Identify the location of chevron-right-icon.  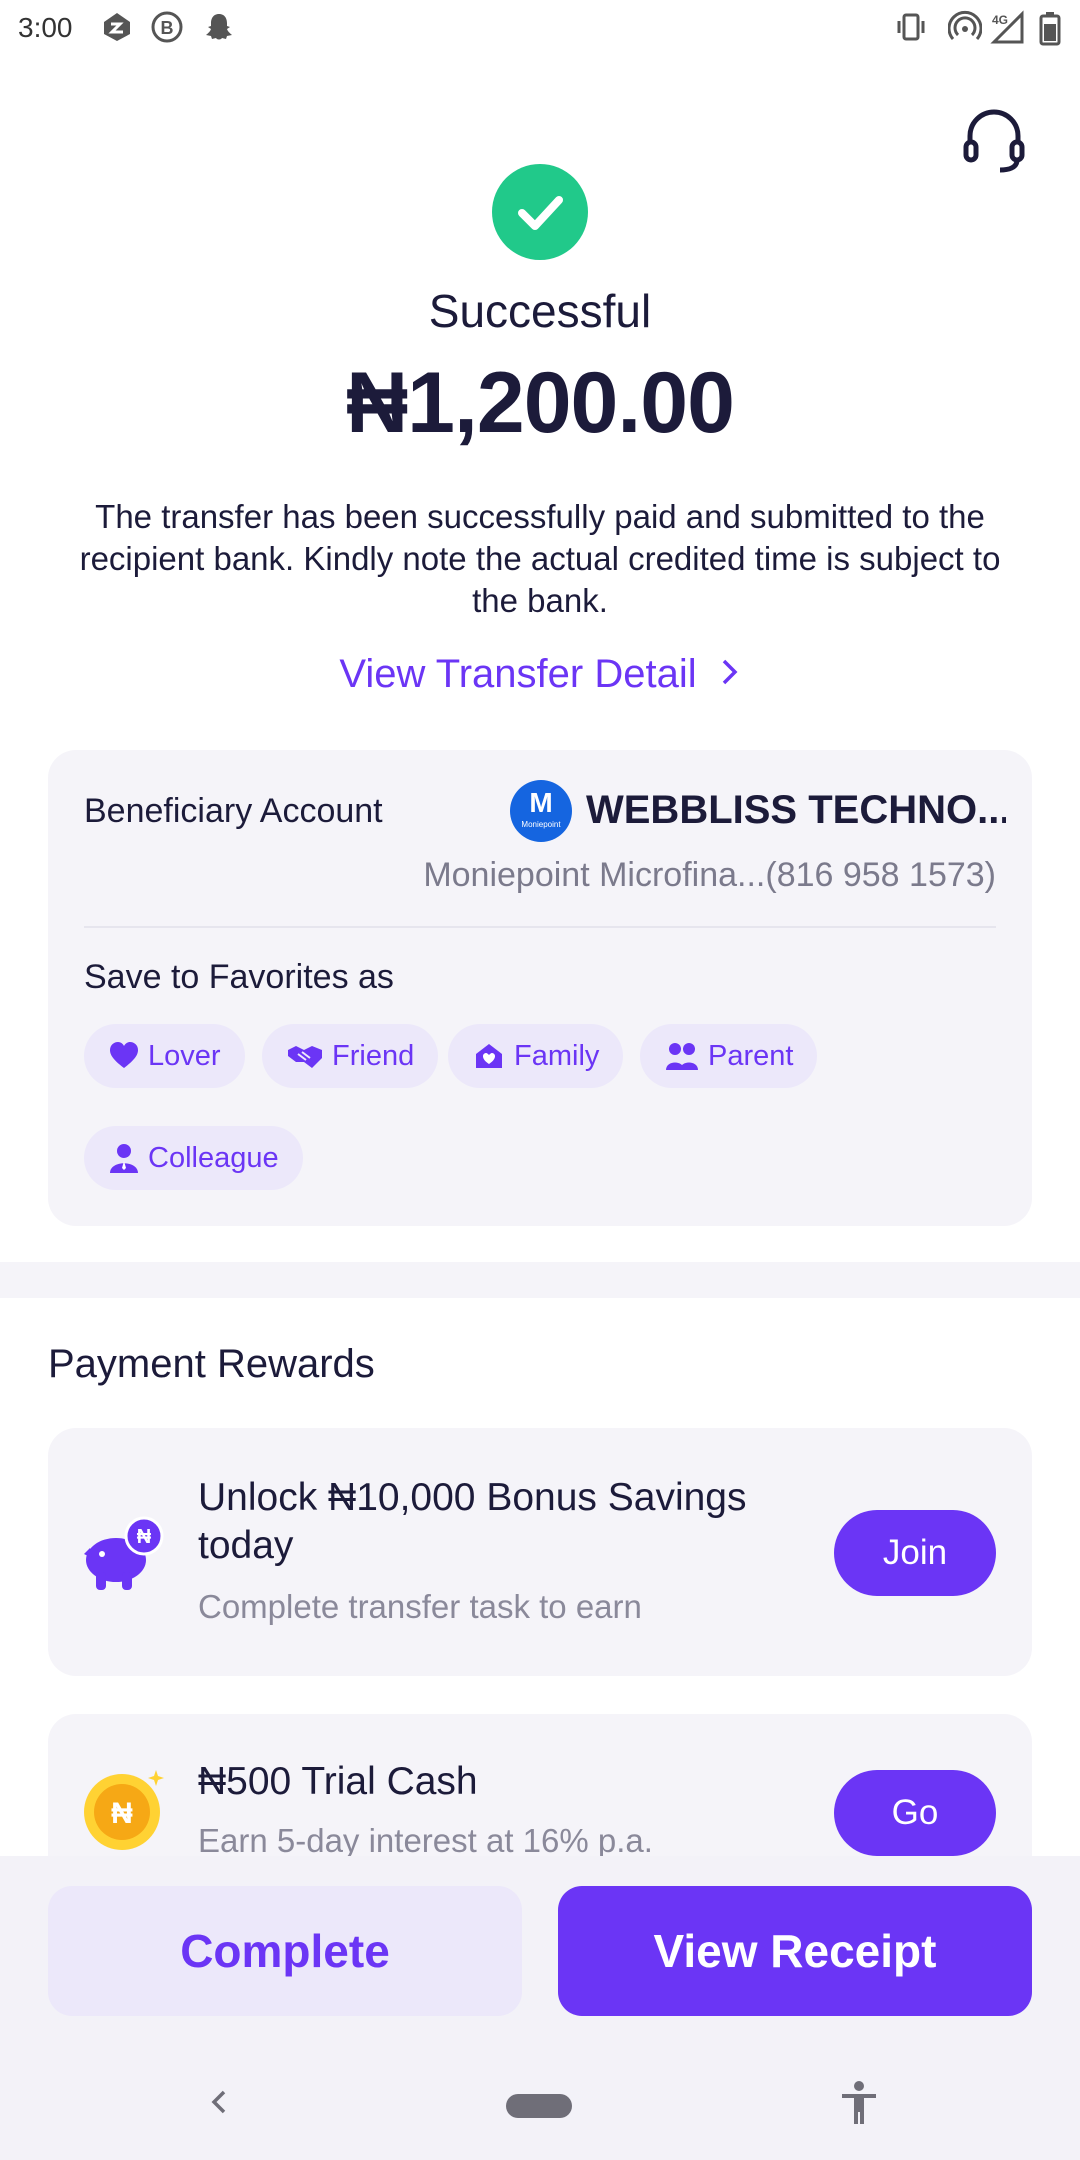
(730, 674).